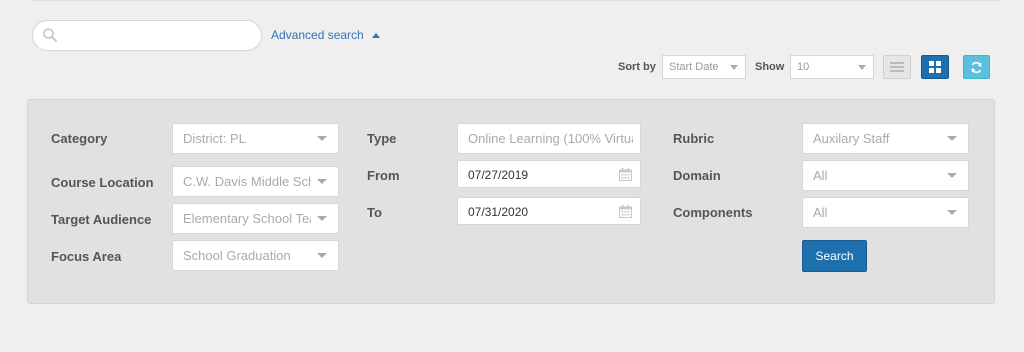 The image size is (1024, 352). Describe the element at coordinates (885, 212) in the screenshot. I see `components-select: All` at that location.